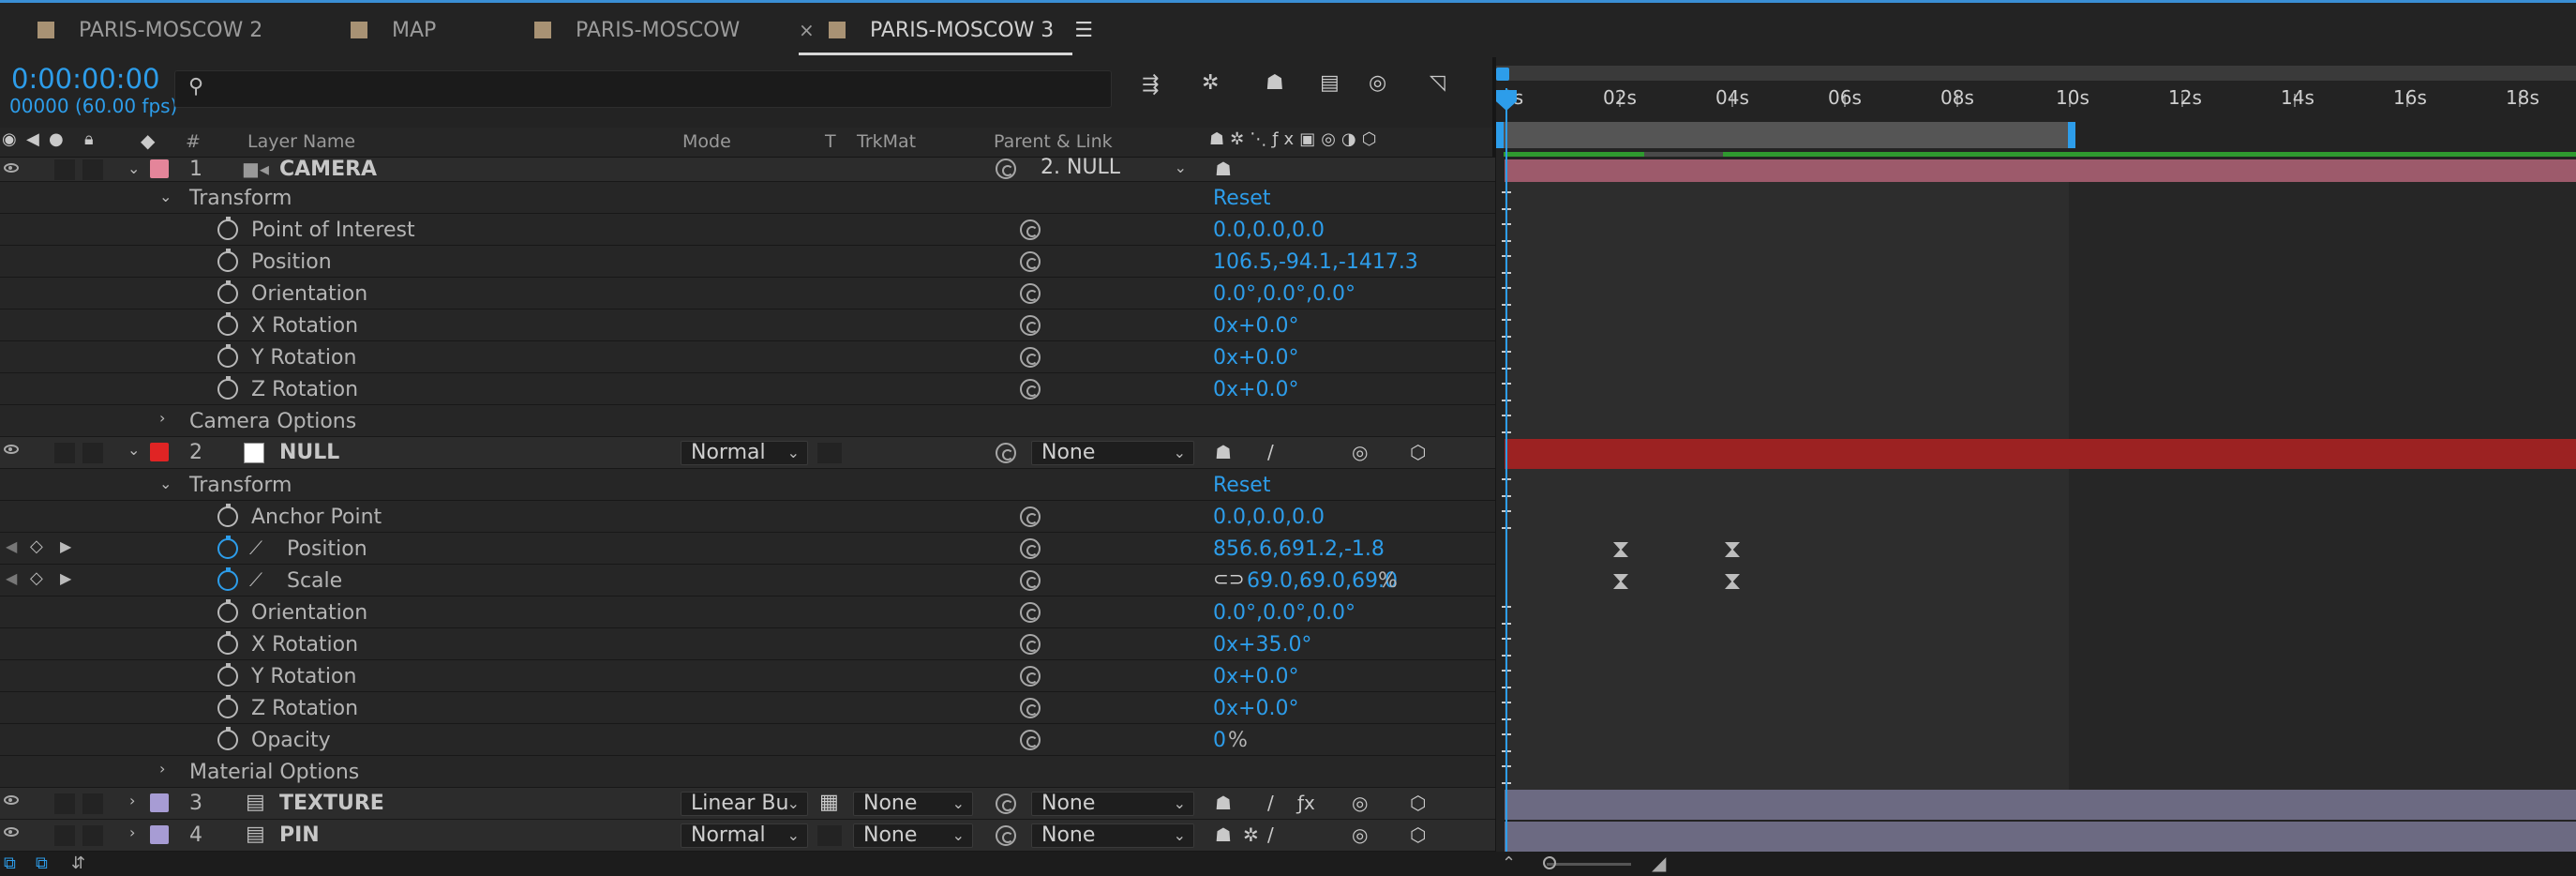  I want to click on texture-layer-bar, so click(2041, 805).